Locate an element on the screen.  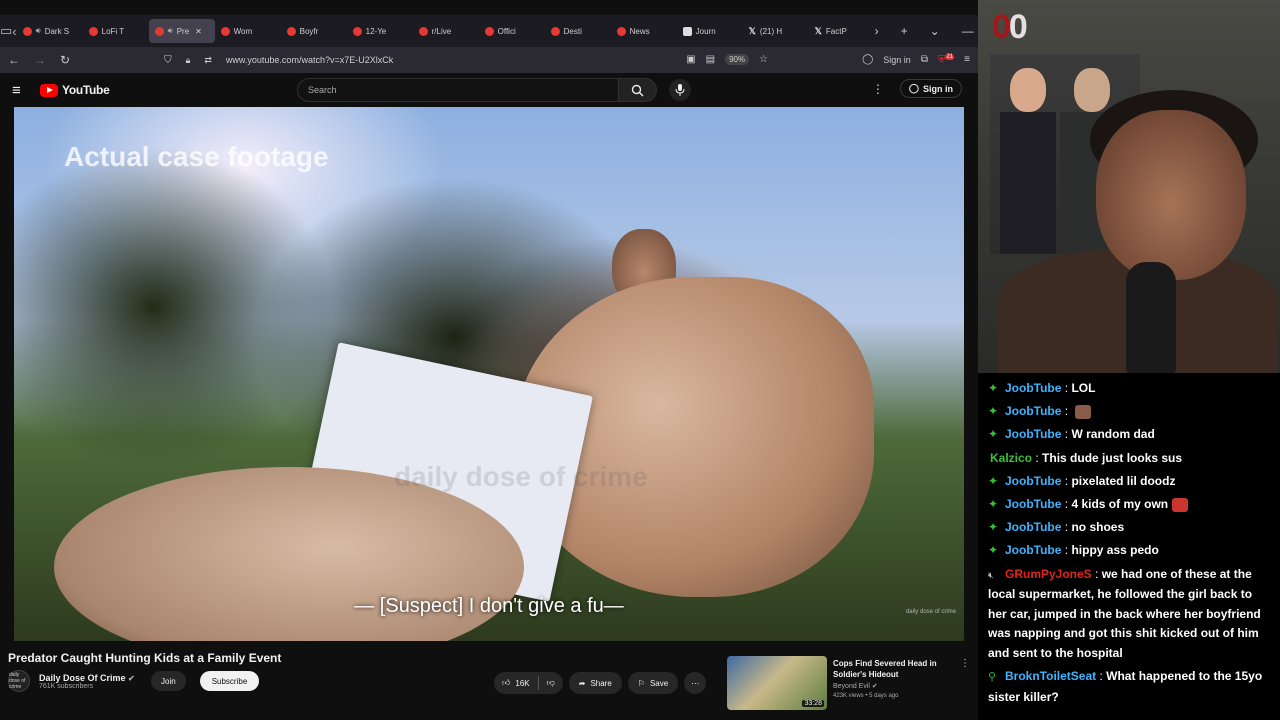
chat-username: GRumPyJoneS is located at coordinates (1048, 574).